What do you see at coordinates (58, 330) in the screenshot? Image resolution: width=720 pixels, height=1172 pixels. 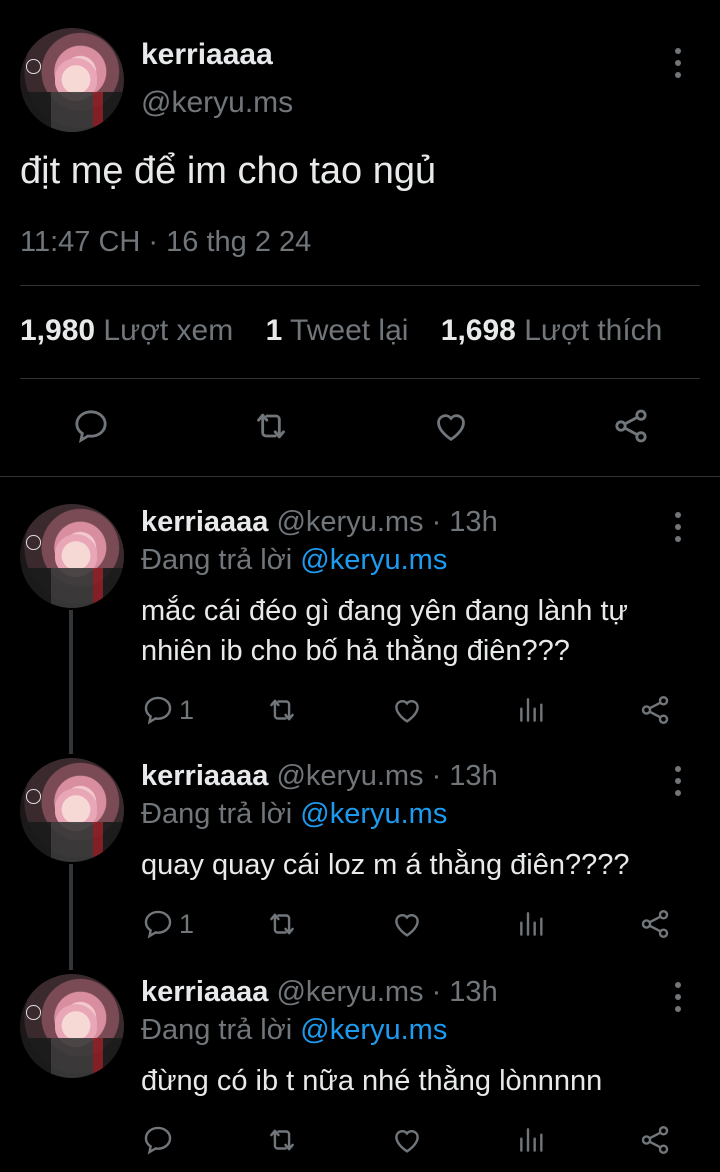 I see `views-count: 1,980` at bounding box center [58, 330].